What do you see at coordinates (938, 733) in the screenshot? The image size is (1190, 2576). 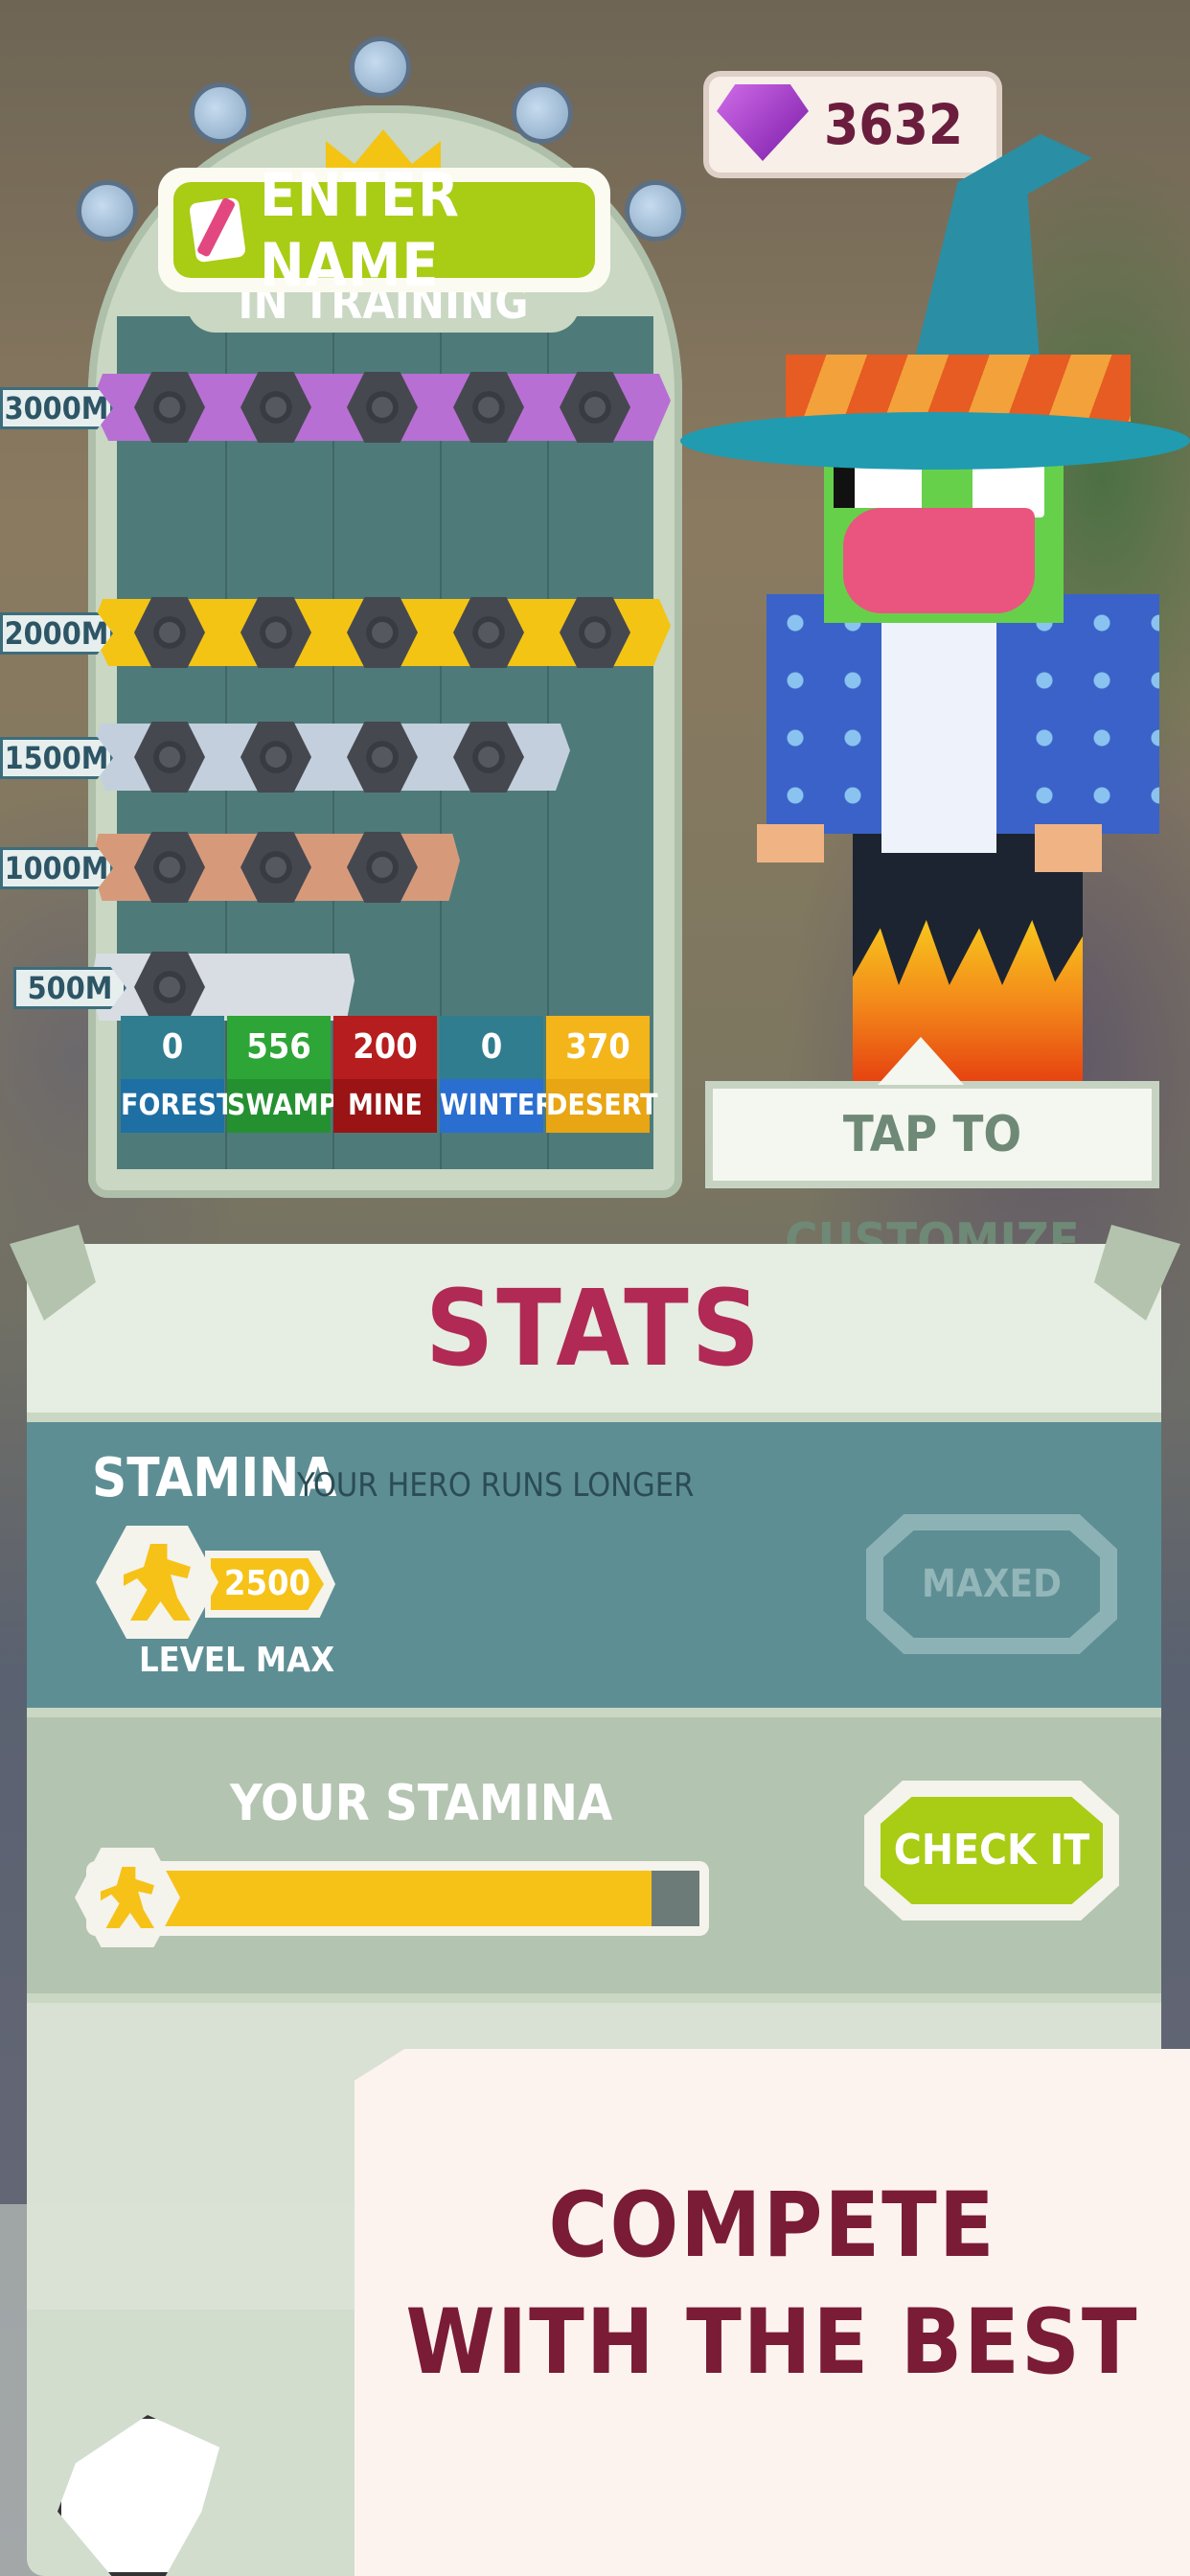 I see `character-shirt` at bounding box center [938, 733].